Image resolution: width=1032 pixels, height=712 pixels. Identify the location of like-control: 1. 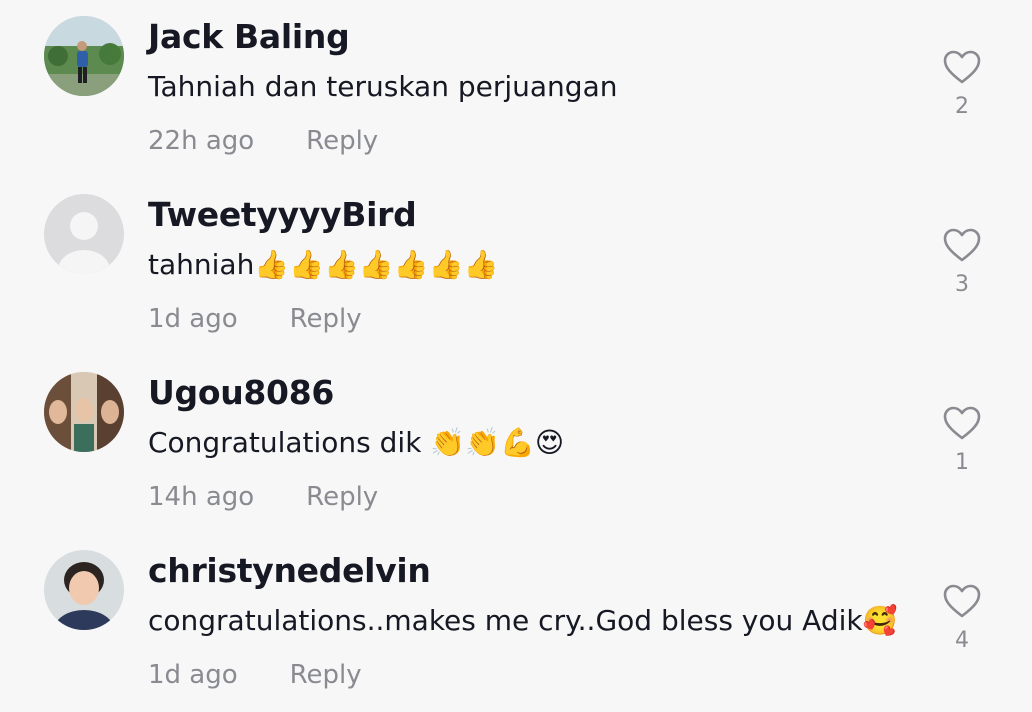
(962, 454).